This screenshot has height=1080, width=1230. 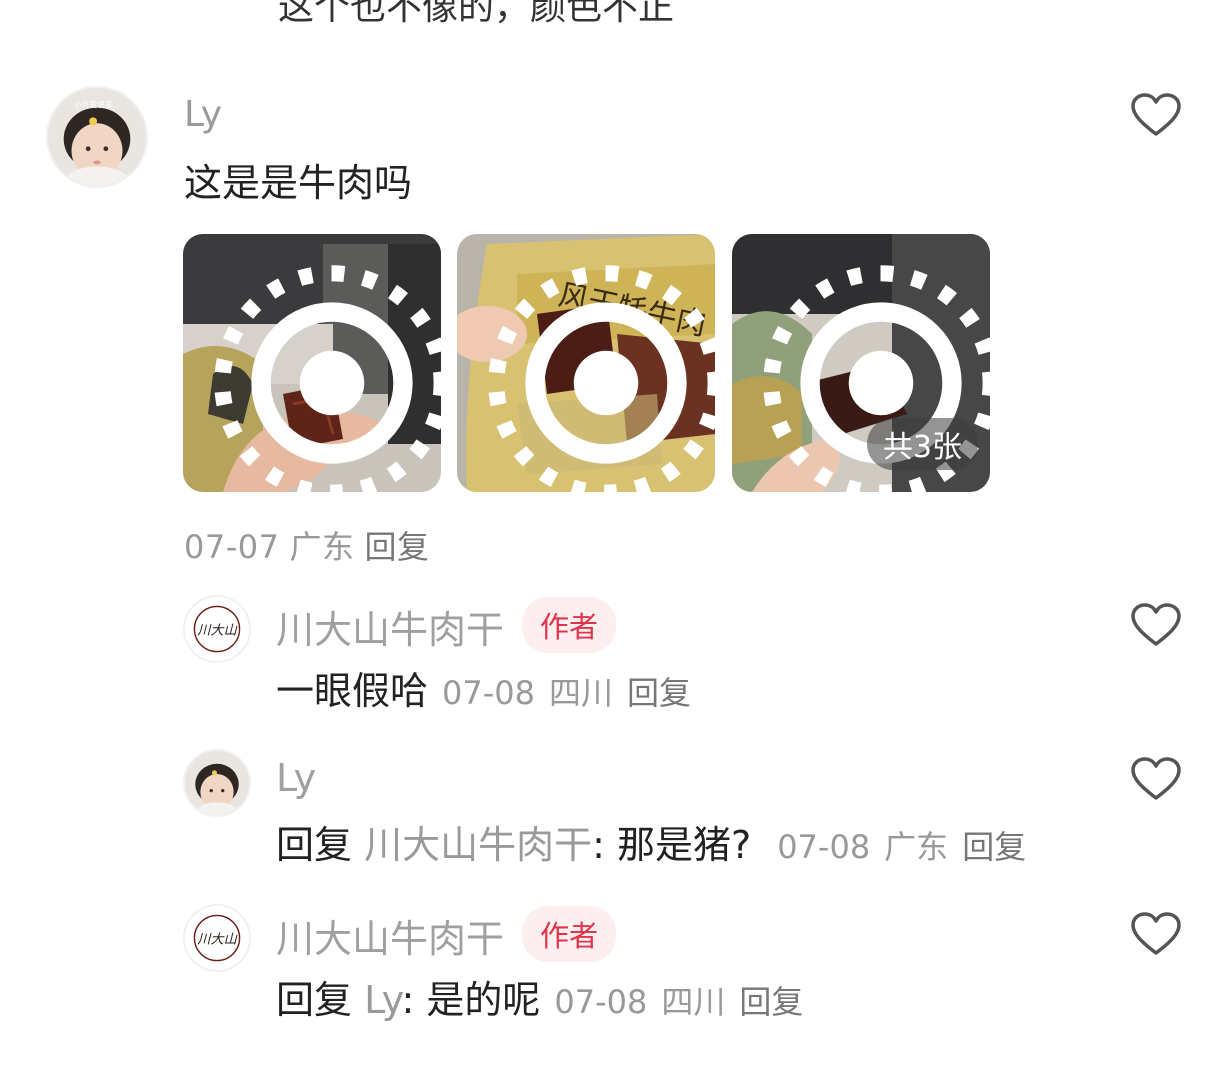 I want to click on previous-comment-text: 这个也不像的，颜色不正, so click(x=476, y=14).